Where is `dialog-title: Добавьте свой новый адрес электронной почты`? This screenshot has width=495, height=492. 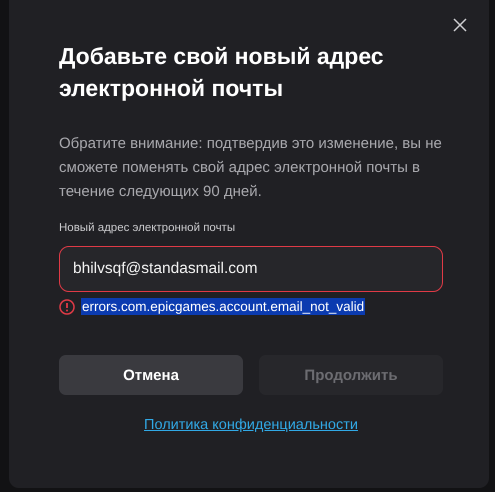 dialog-title: Добавьте свой новый адрес электронной почты is located at coordinates (222, 72).